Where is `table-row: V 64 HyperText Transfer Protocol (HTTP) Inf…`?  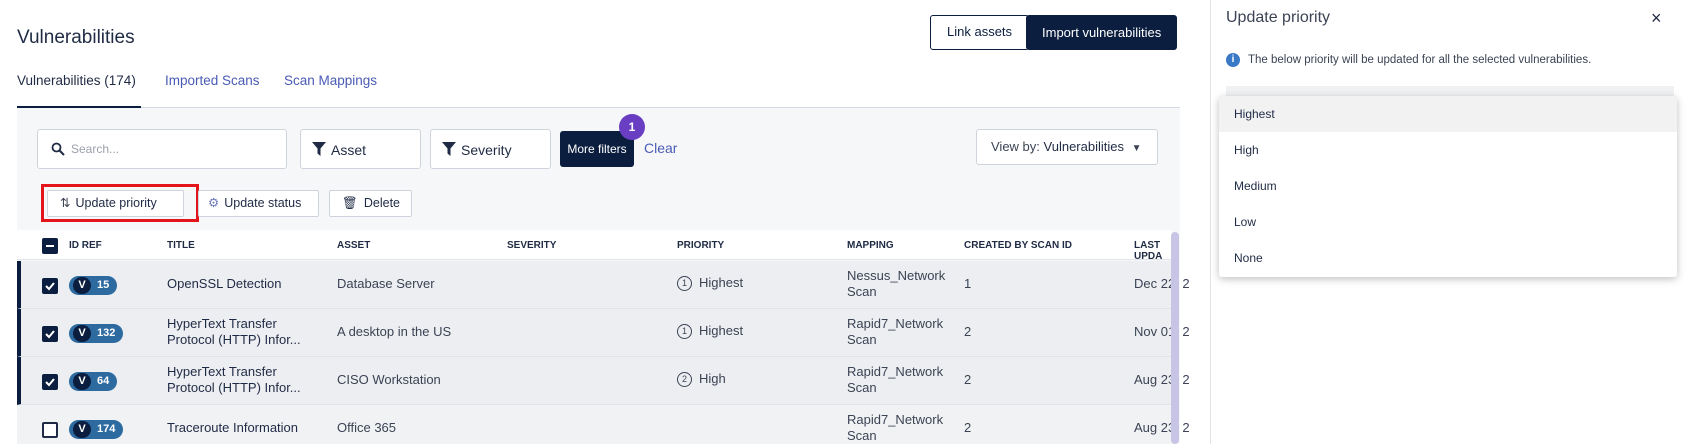 table-row: V 64 HyperText Transfer Protocol (HTTP) Inf… is located at coordinates (603, 381).